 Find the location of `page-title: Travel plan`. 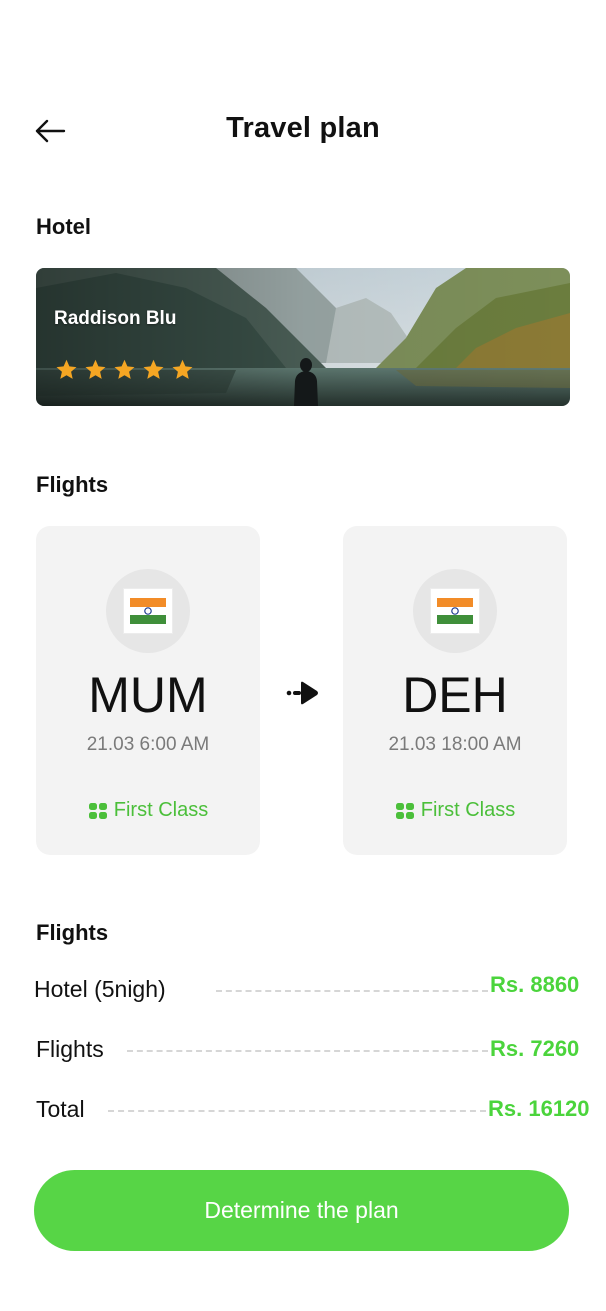

page-title: Travel plan is located at coordinates (303, 128).